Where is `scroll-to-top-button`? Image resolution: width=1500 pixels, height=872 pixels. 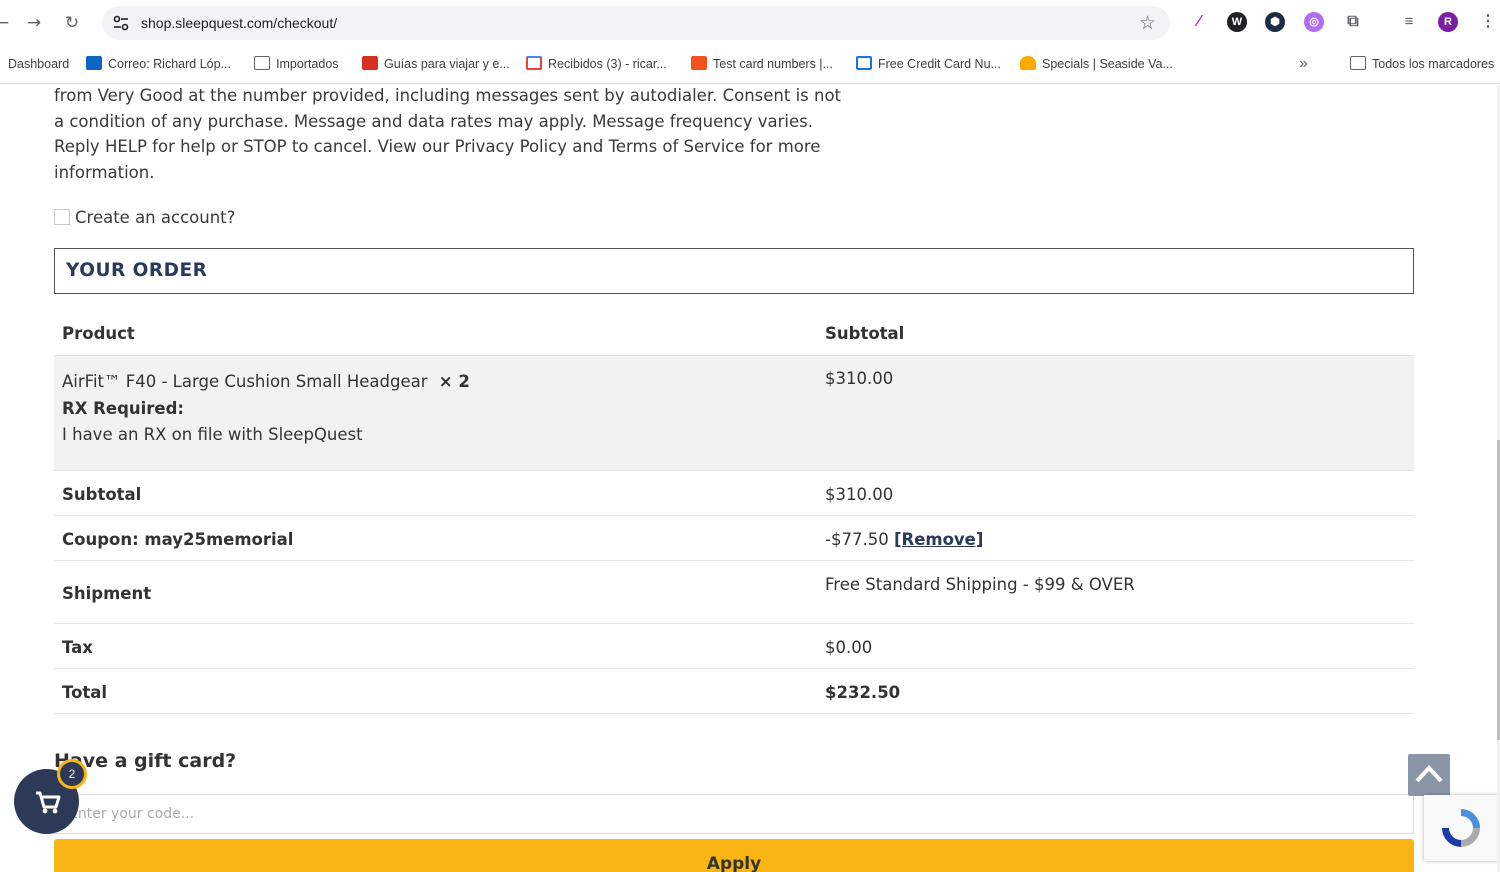
scroll-to-top-button is located at coordinates (1429, 775).